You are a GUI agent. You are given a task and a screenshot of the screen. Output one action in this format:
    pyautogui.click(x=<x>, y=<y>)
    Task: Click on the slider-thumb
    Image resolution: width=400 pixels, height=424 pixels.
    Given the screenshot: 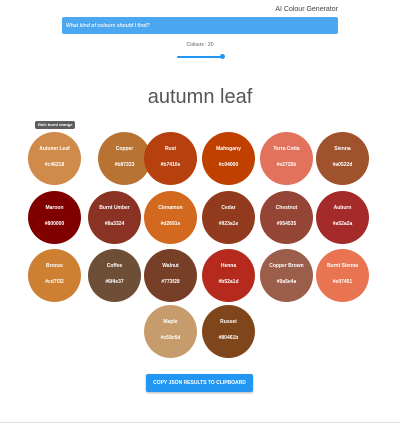 What is the action you would take?
    pyautogui.click(x=222, y=56)
    